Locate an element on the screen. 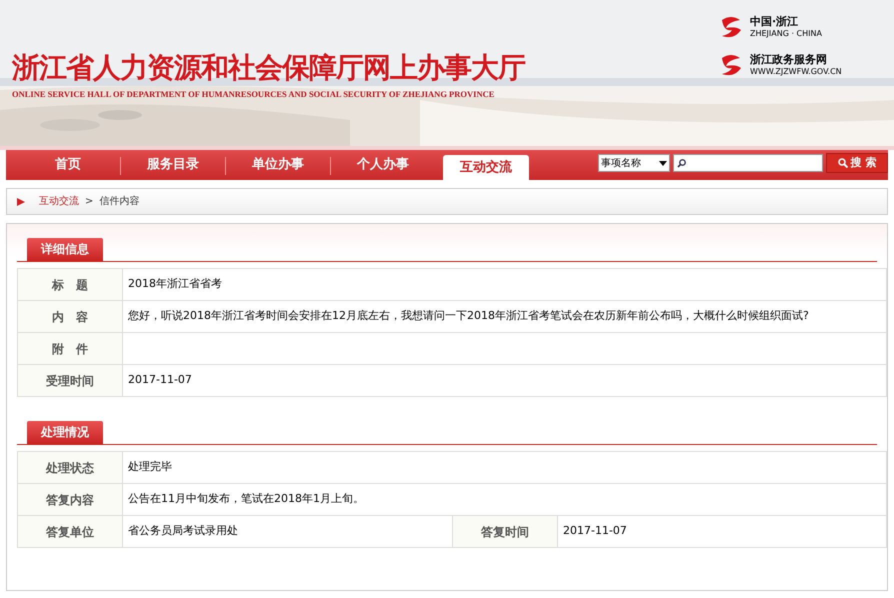 The image size is (894, 598). field-value: 处理完毕 is located at coordinates (150, 467).